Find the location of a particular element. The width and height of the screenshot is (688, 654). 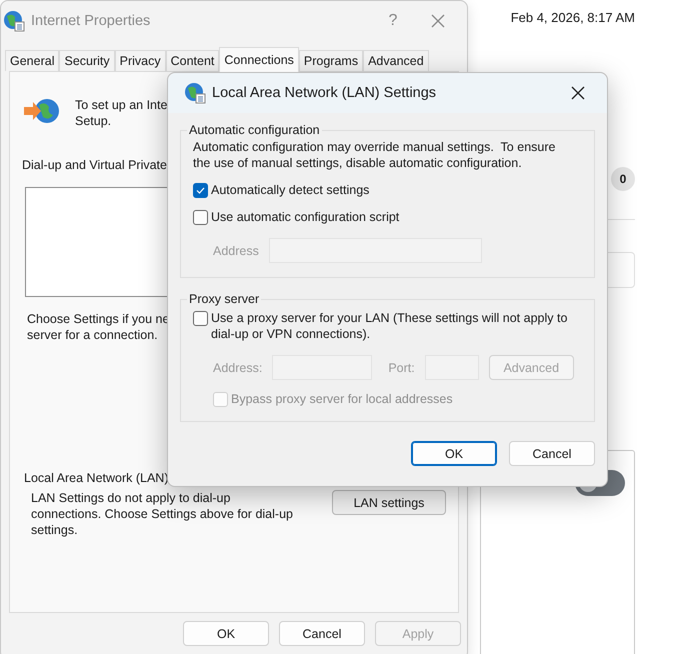

section-label: Dial-up and Virtual Private is located at coordinates (94, 165).